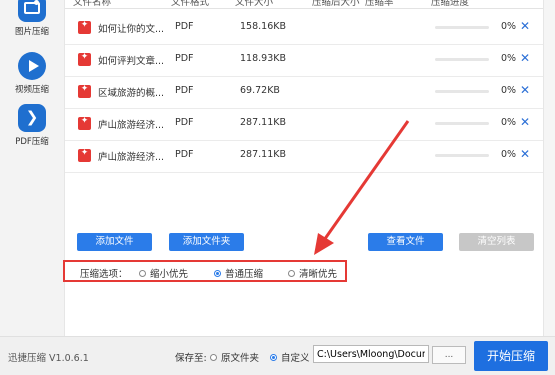  What do you see at coordinates (379, 4) in the screenshot?
I see `column-header-ratio: 压缩率` at bounding box center [379, 4].